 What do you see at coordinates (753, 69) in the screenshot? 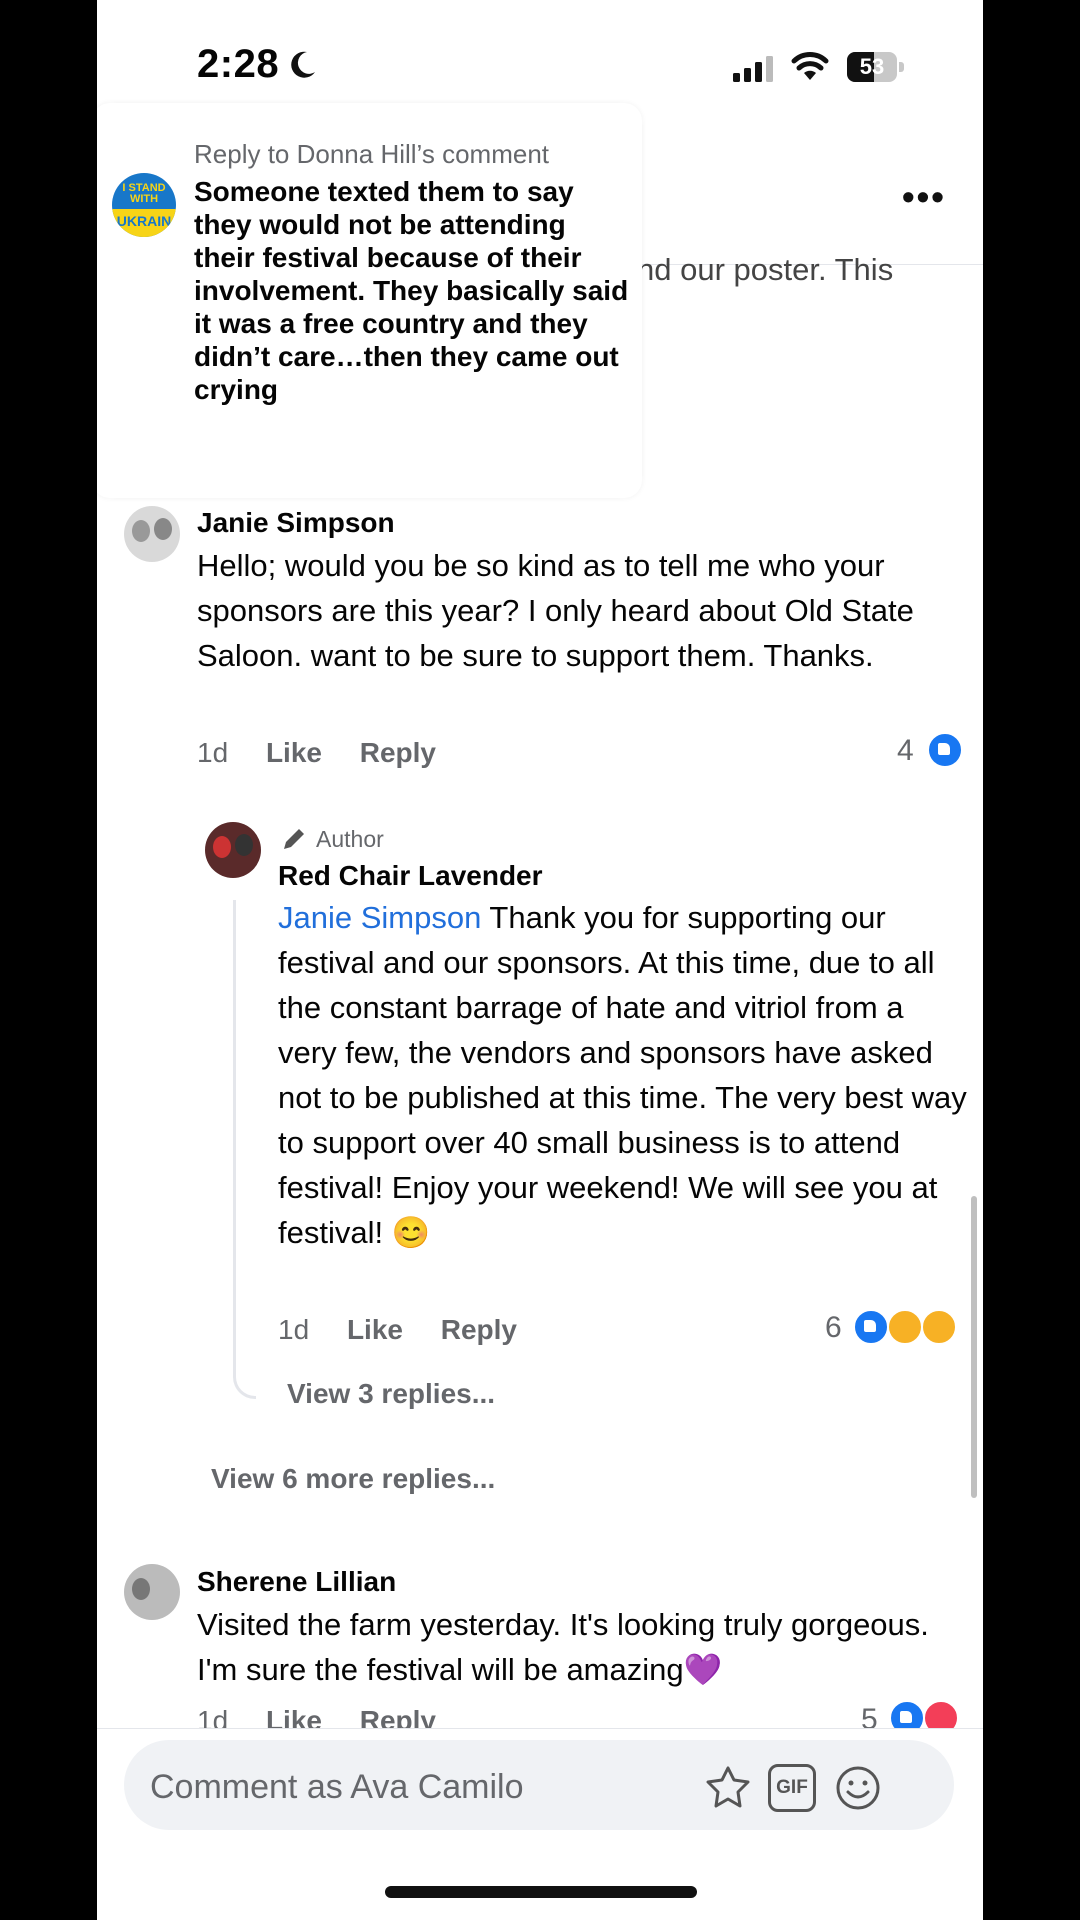
I see `signal-icon` at bounding box center [753, 69].